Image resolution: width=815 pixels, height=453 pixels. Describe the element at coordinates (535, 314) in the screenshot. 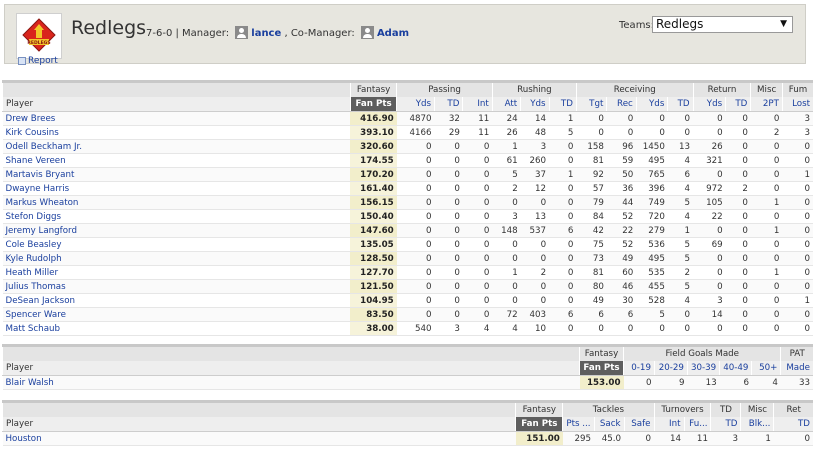

I see `stat-cell: 403` at that location.